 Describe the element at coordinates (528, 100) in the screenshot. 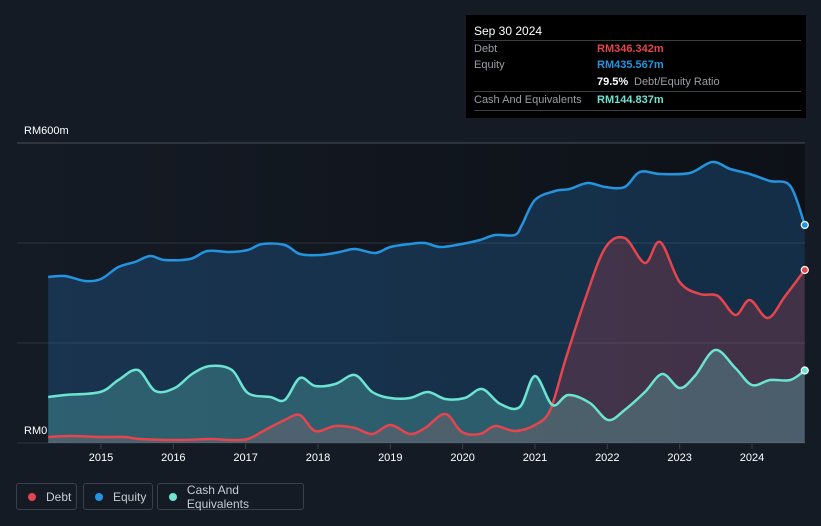

I see `tooltip-label: Cash And Equivalents` at that location.